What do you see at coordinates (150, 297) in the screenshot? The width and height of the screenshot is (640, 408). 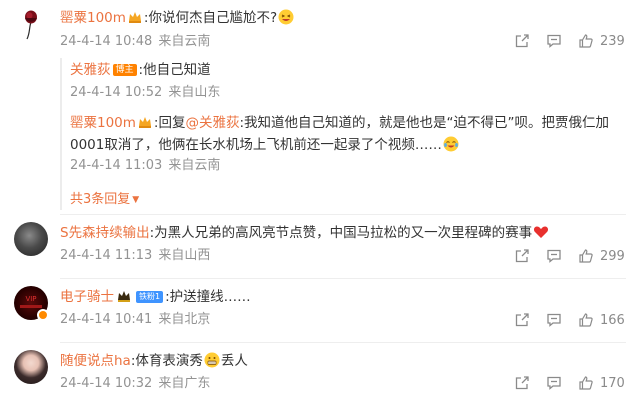 I see `fan-badge: 铁粉1` at bounding box center [150, 297].